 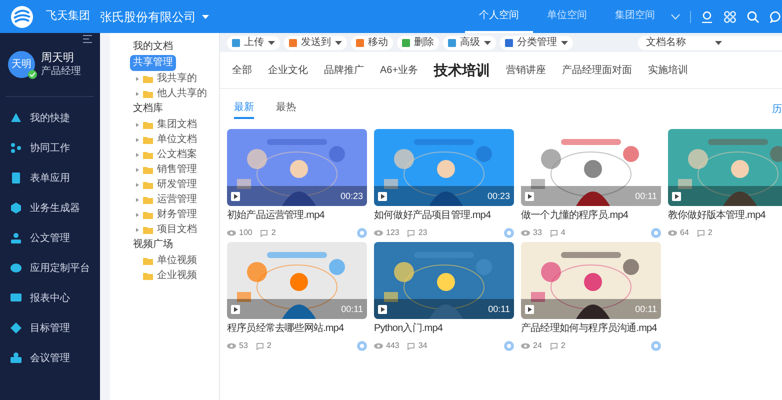 I want to click on category-tab: 技术培训, so click(x=462, y=70).